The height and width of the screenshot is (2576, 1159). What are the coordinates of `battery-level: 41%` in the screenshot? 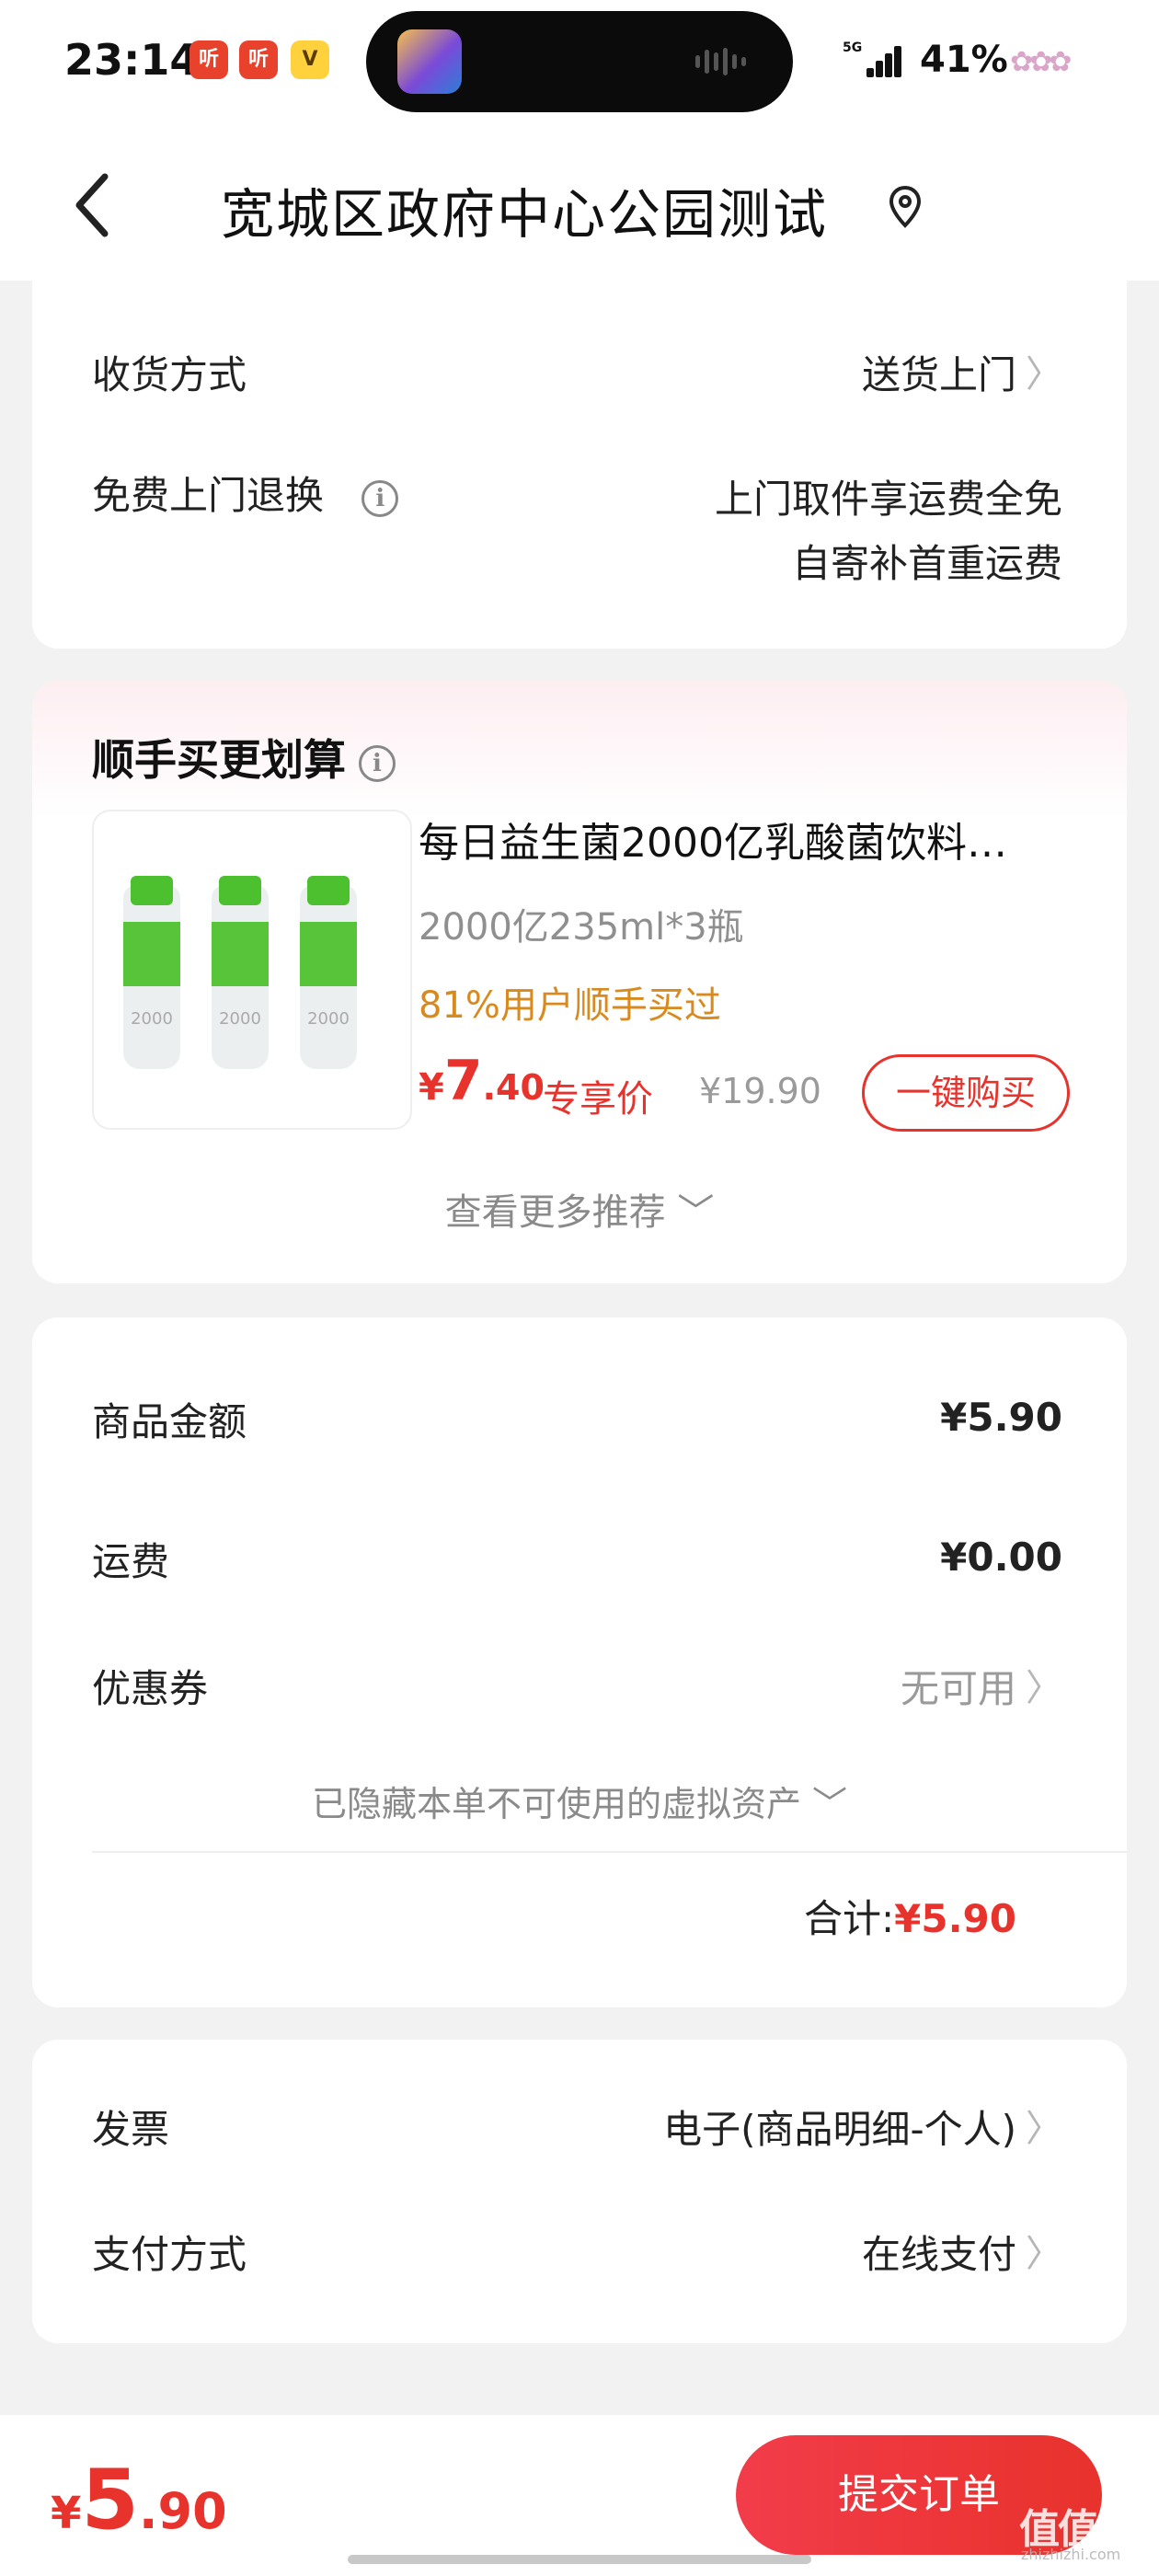 It's located at (964, 60).